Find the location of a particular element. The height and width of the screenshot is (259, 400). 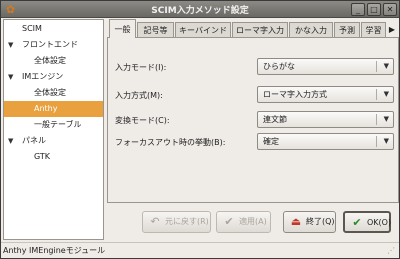

combo-value: 確定 is located at coordinates (271, 141).